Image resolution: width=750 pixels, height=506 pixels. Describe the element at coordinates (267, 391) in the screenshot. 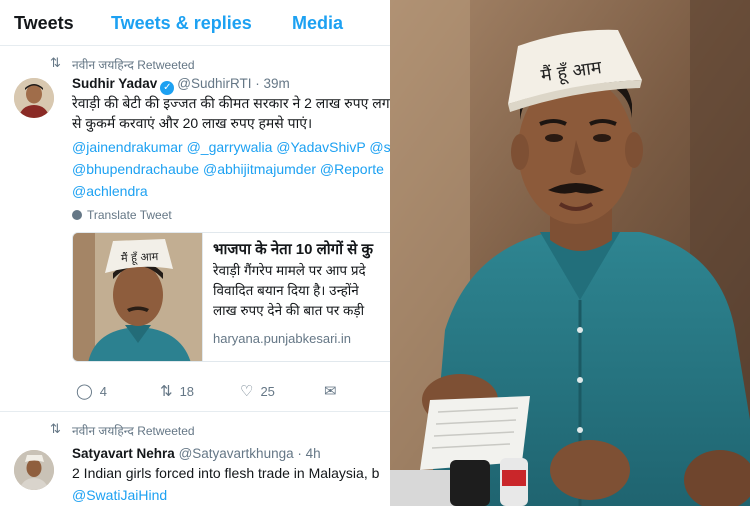

I see `like-count: 25` at that location.